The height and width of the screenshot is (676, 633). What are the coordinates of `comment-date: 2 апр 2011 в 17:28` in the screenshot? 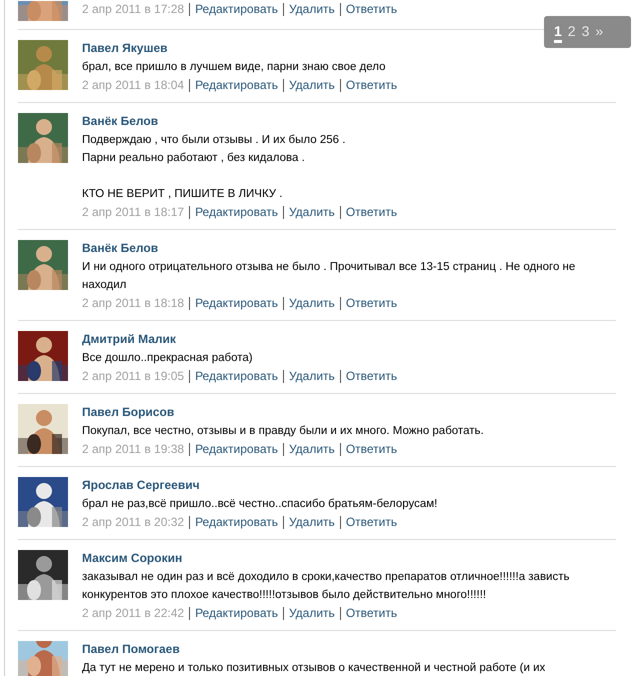 It's located at (133, 9).